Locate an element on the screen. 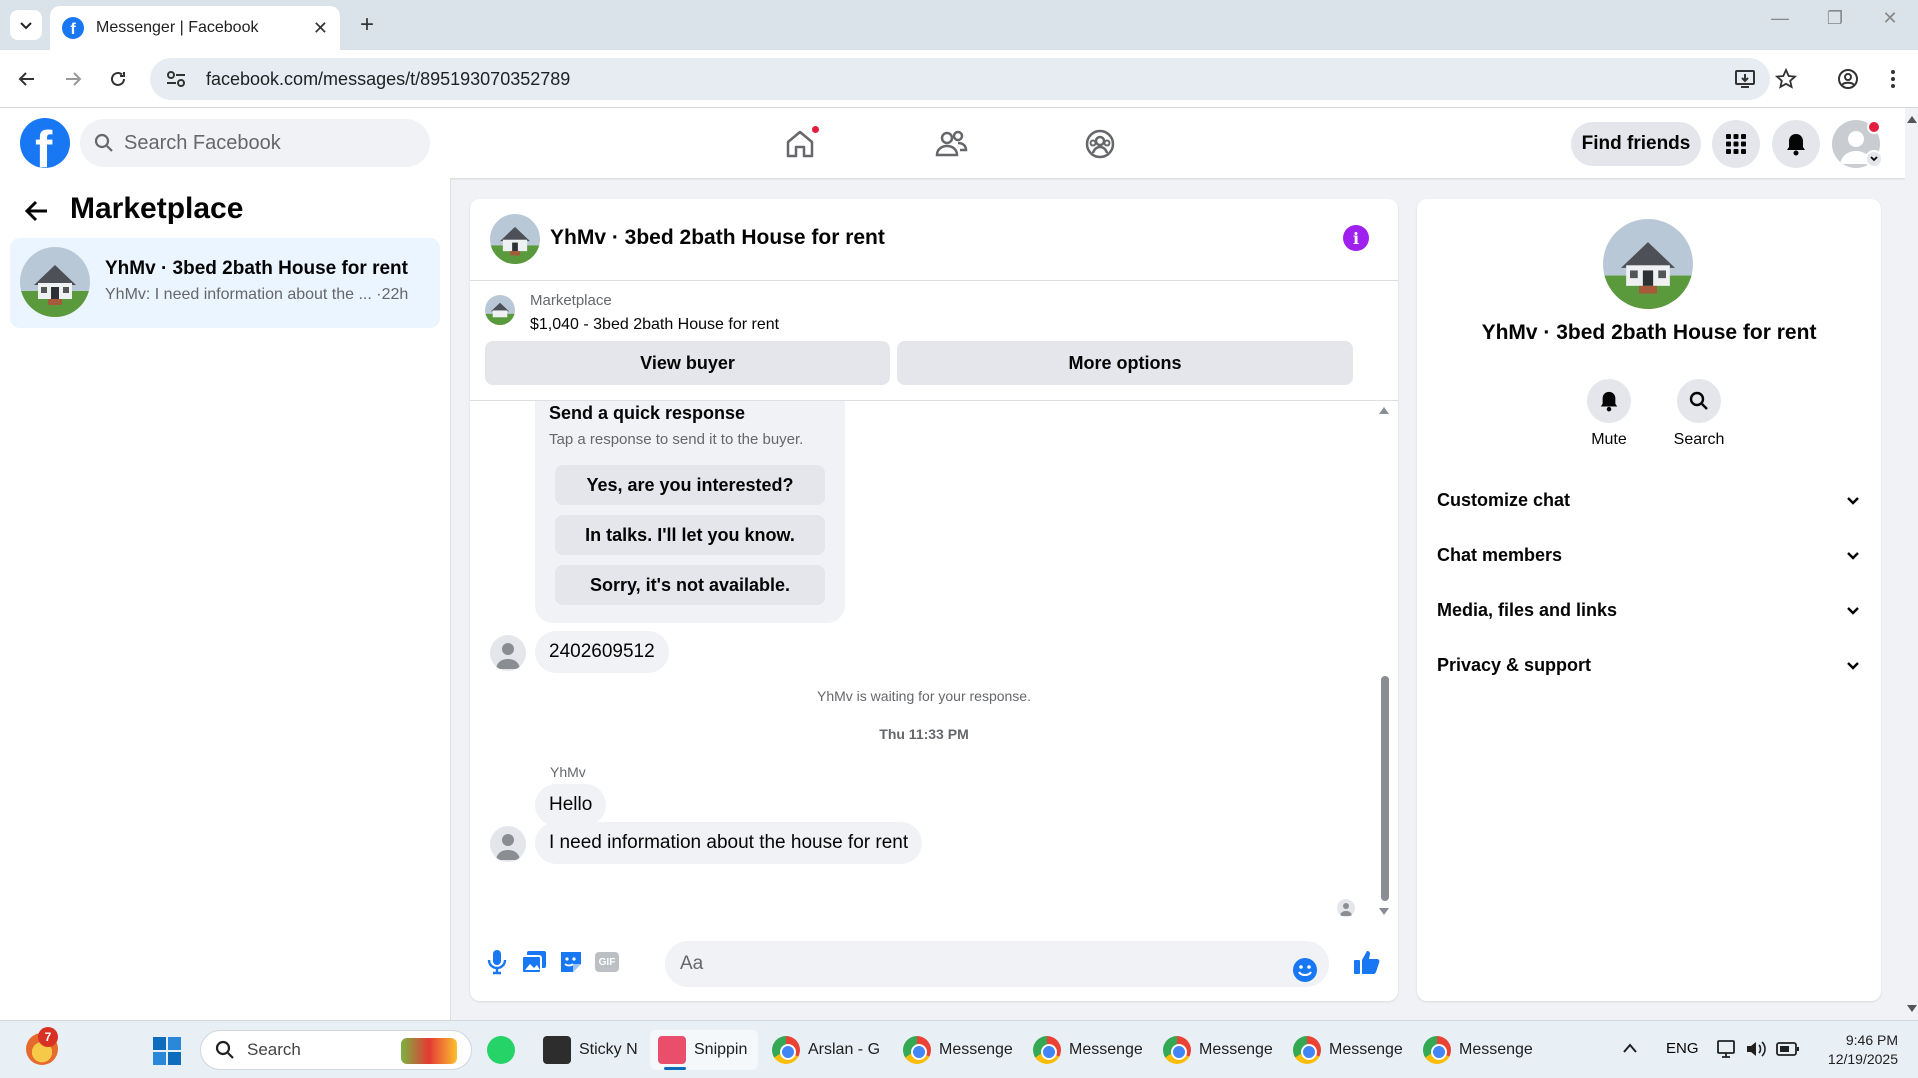 This screenshot has width=1918, height=1078. volume-icon is located at coordinates (1756, 1051).